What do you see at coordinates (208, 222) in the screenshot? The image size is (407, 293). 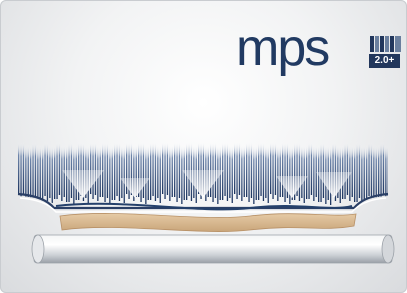 I see `workpiece-strip` at bounding box center [208, 222].